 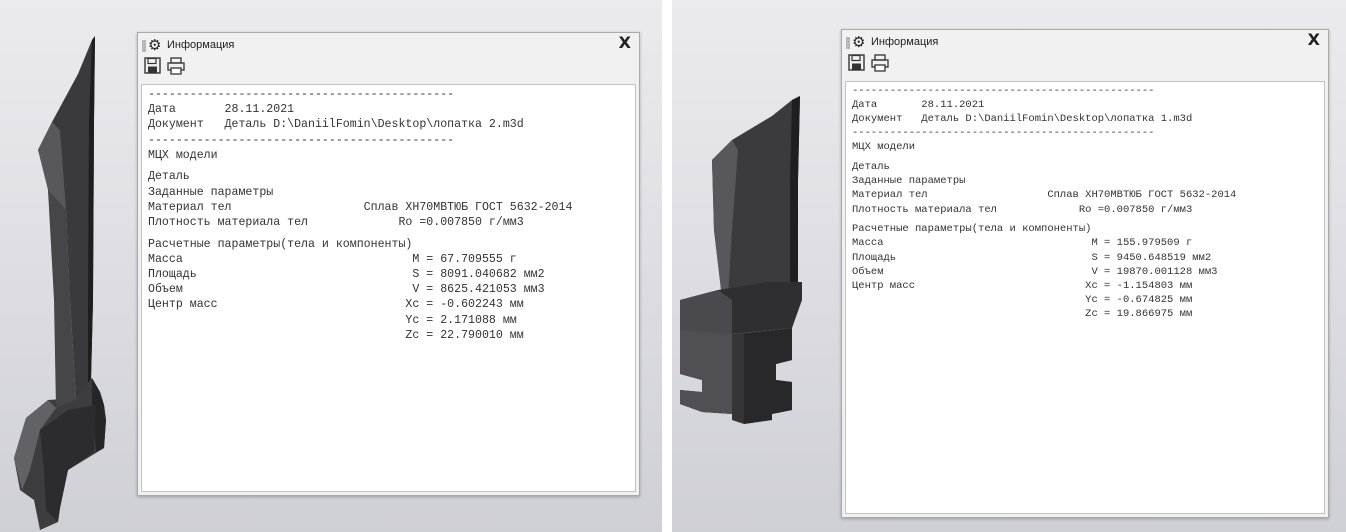 I want to click on report-line: Площадь S = 9450.648519 мм2, so click(x=1032, y=257).